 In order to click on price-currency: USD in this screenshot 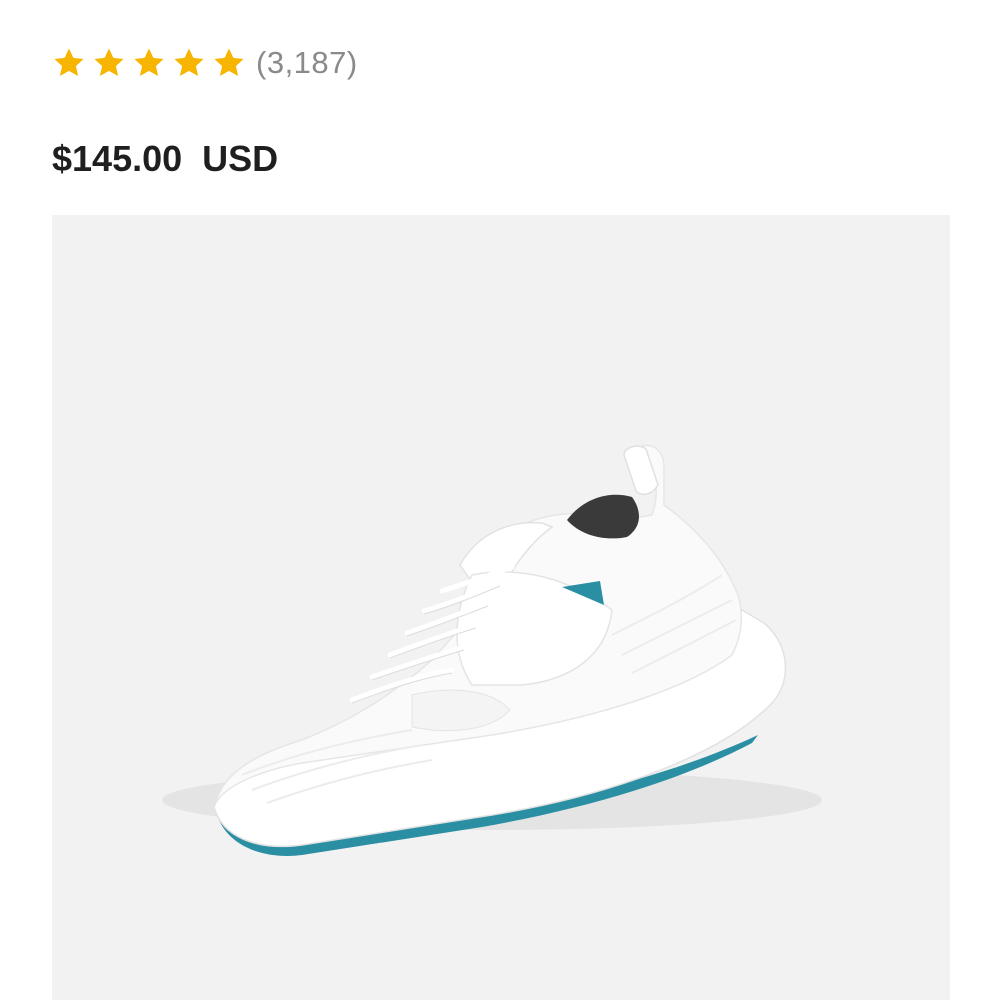, I will do `click(240, 158)`.